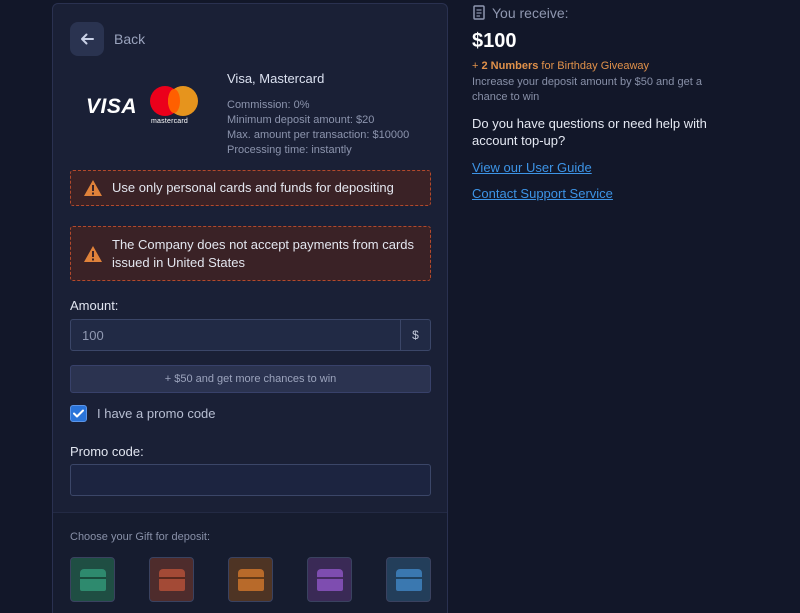 This screenshot has width=800, height=613. I want to click on receive-header: You receive:, so click(520, 13).